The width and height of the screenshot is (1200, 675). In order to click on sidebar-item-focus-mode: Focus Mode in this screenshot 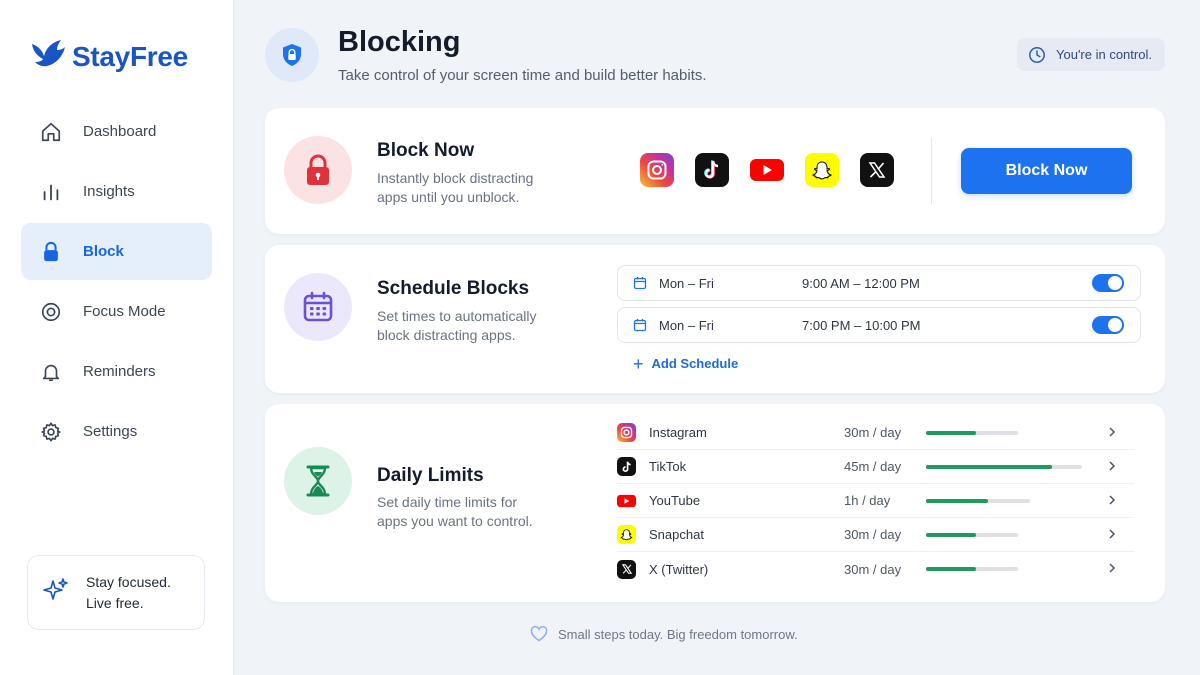, I will do `click(116, 311)`.